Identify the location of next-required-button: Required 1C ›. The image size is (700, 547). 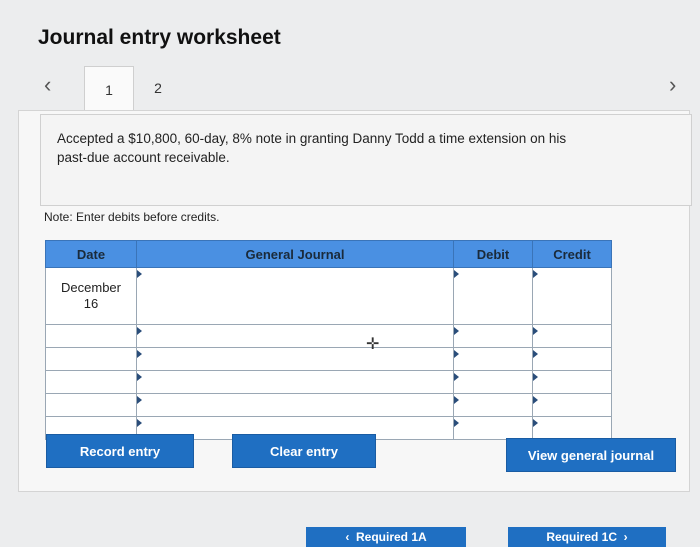
(587, 537).